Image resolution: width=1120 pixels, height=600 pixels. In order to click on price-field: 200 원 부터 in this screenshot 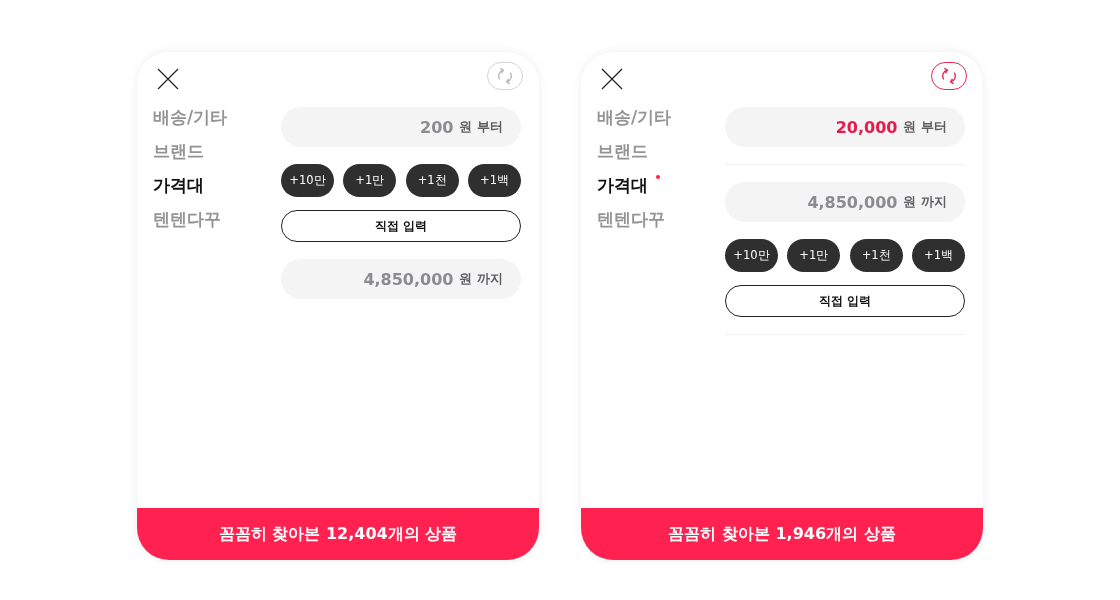, I will do `click(401, 127)`.